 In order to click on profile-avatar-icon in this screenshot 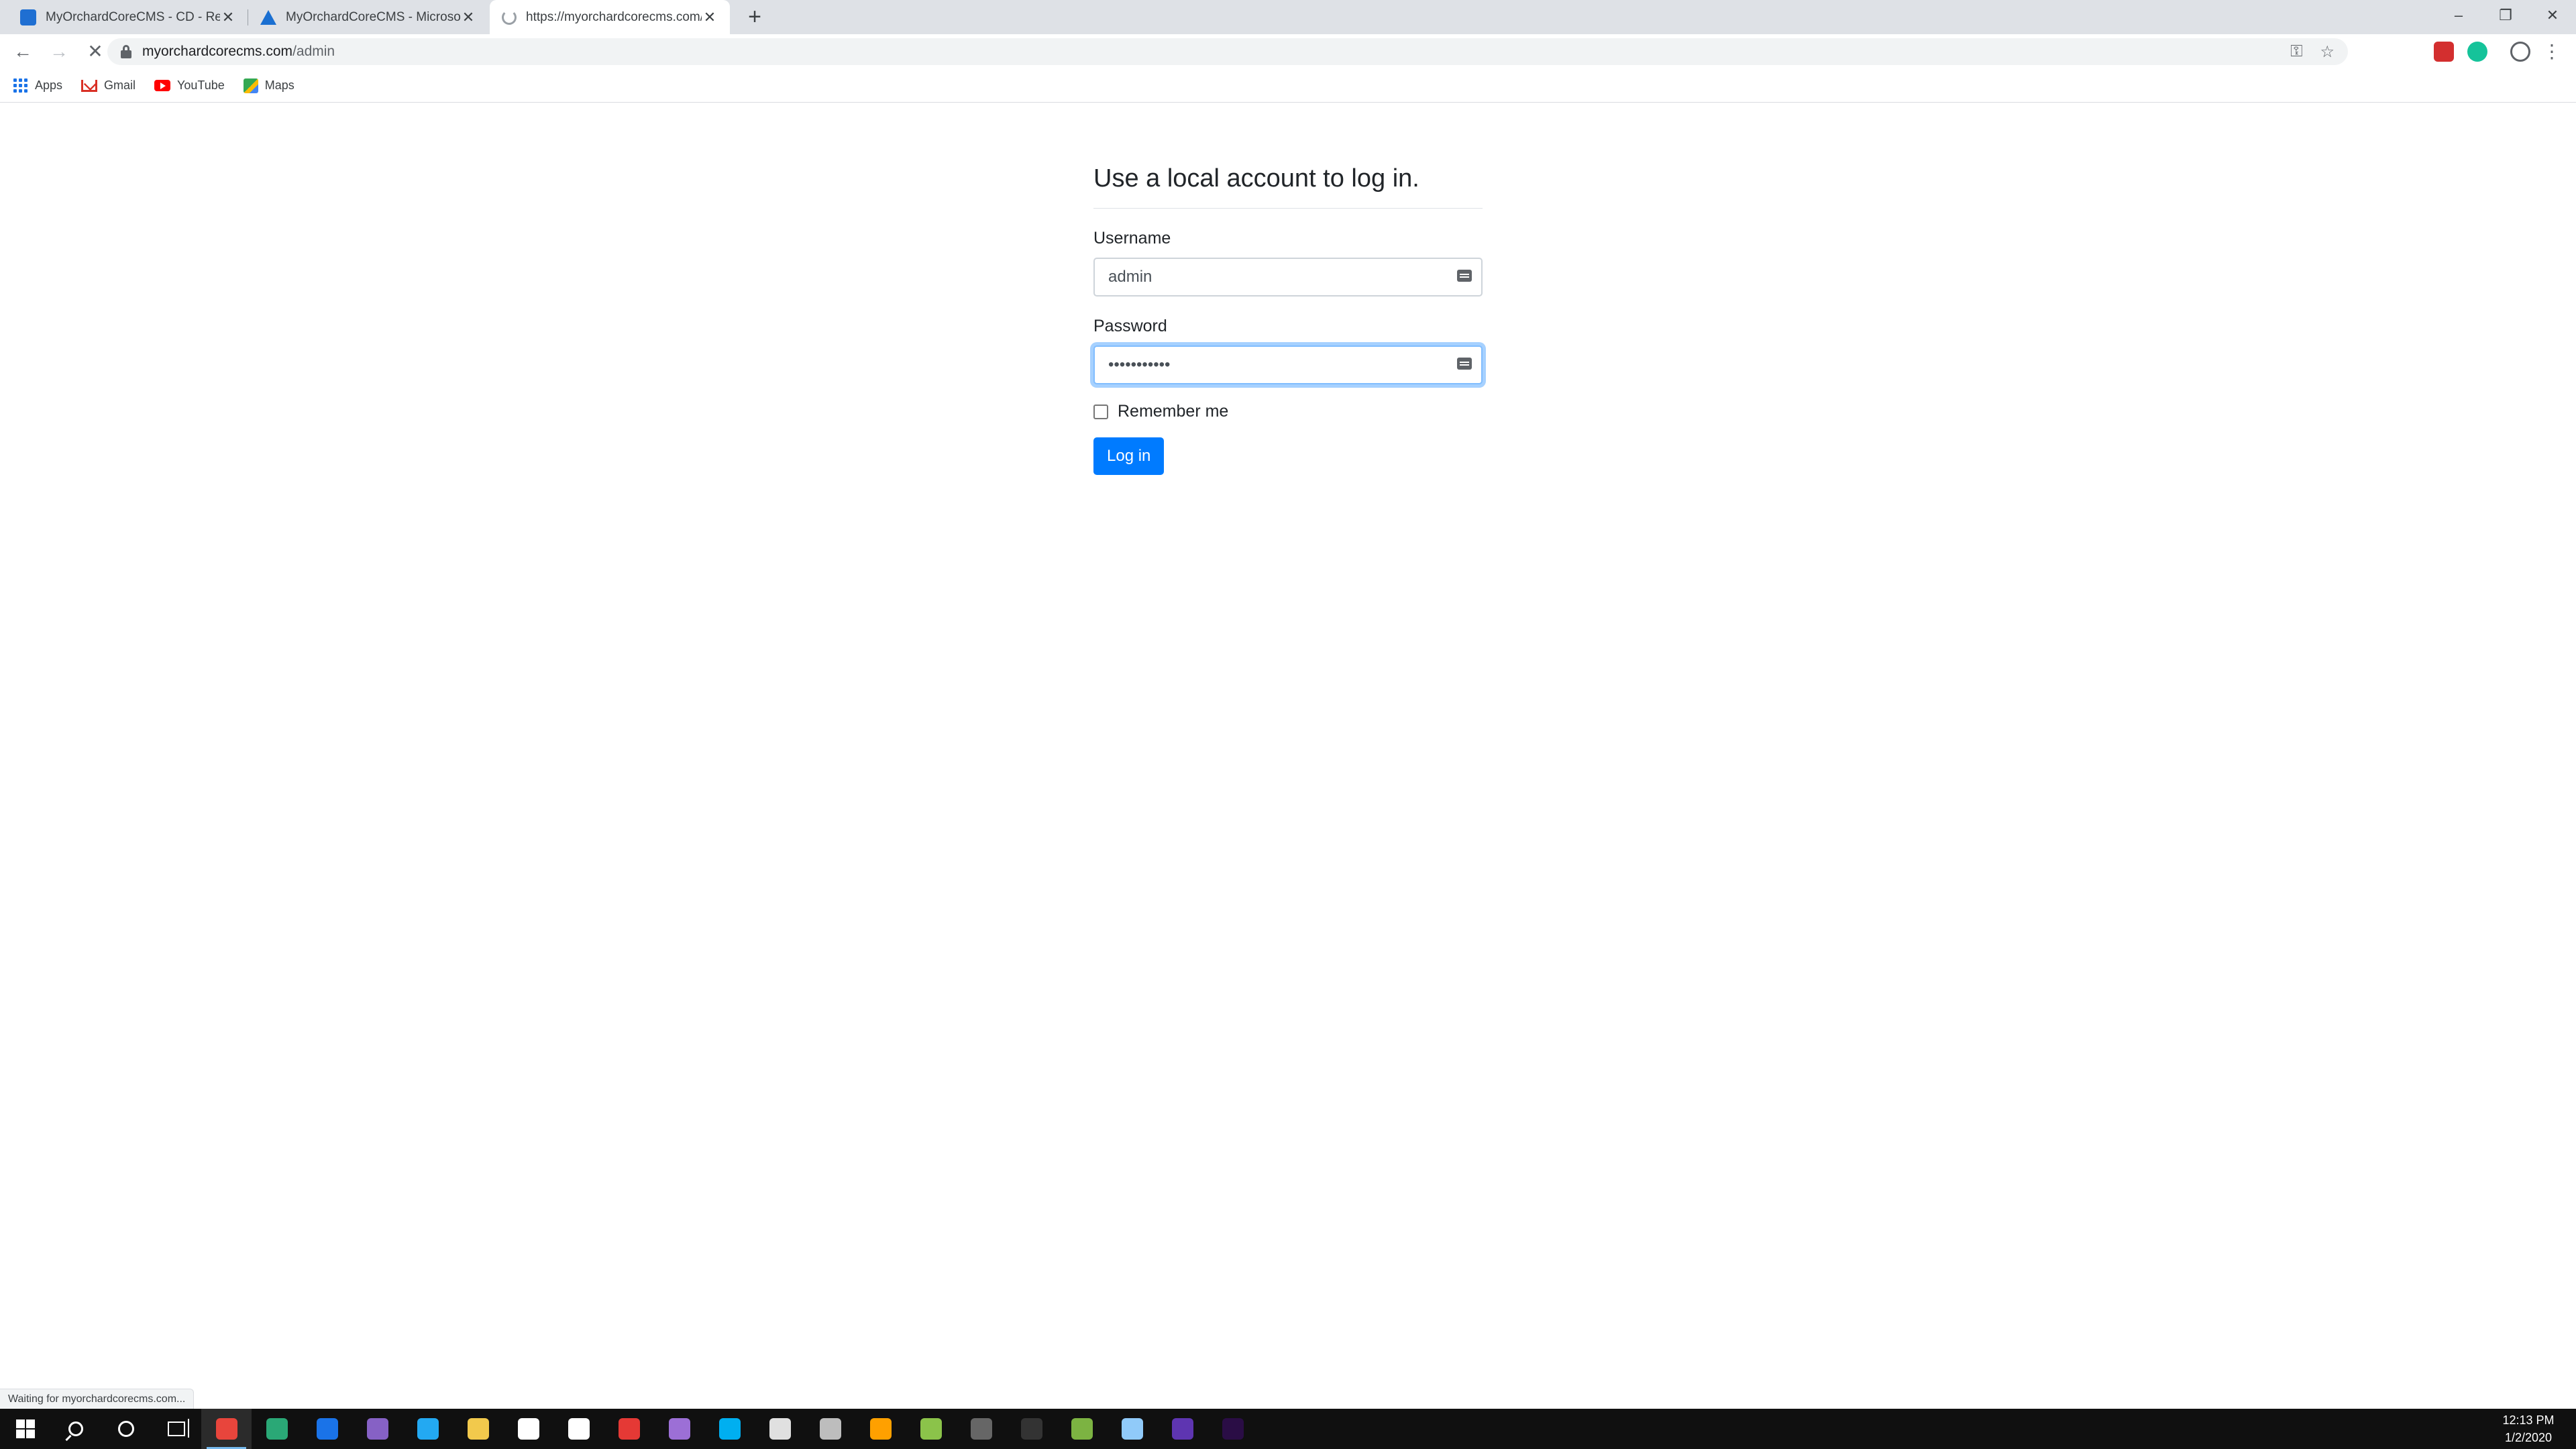, I will do `click(2520, 52)`.